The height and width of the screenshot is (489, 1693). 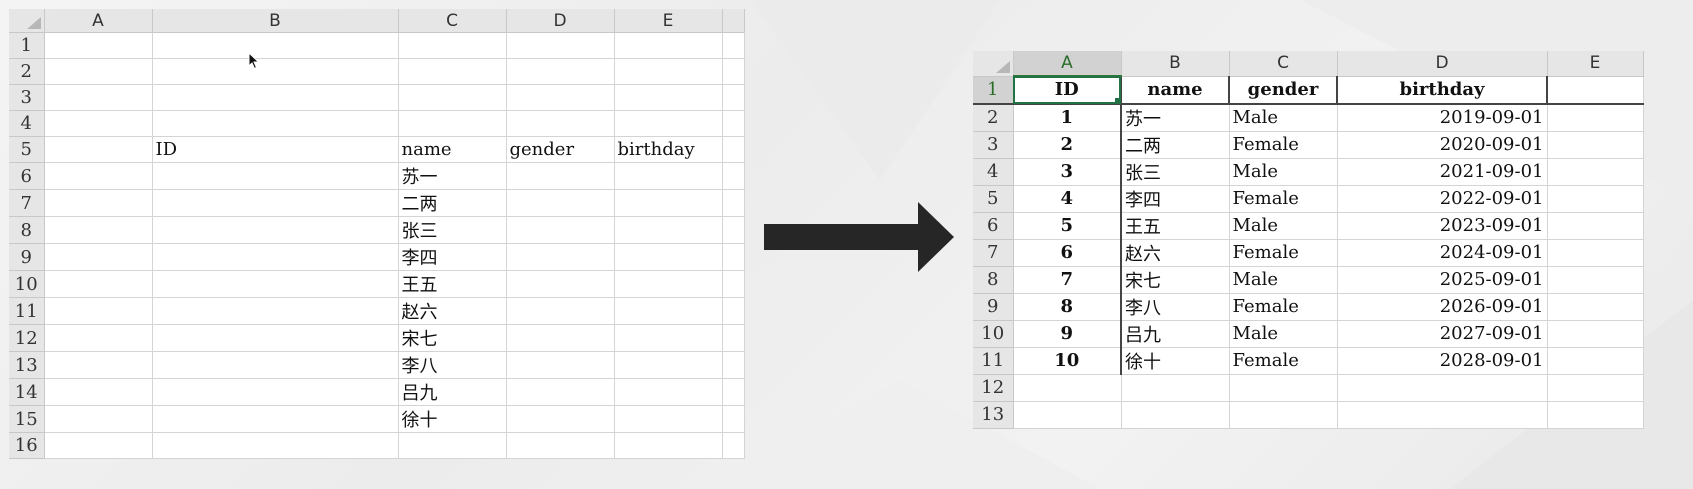 What do you see at coordinates (1067, 226) in the screenshot?
I see `cell: 5` at bounding box center [1067, 226].